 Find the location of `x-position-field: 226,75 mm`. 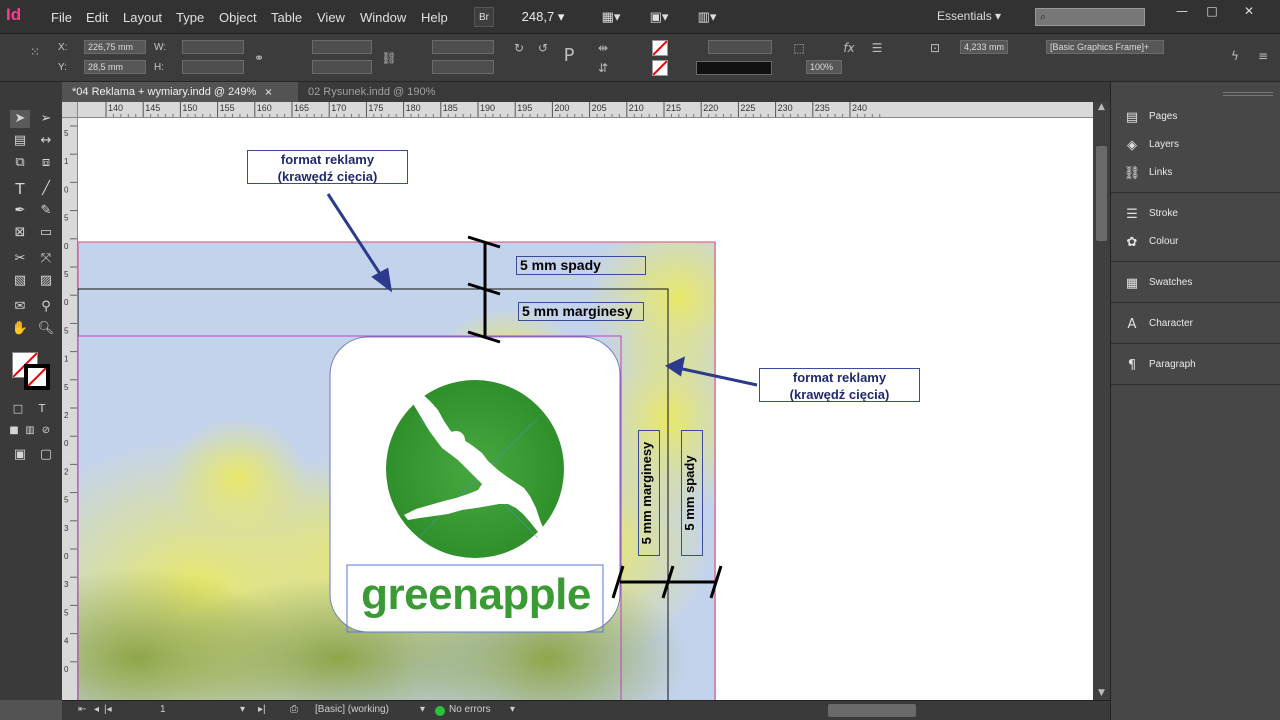

x-position-field: 226,75 mm is located at coordinates (115, 47).